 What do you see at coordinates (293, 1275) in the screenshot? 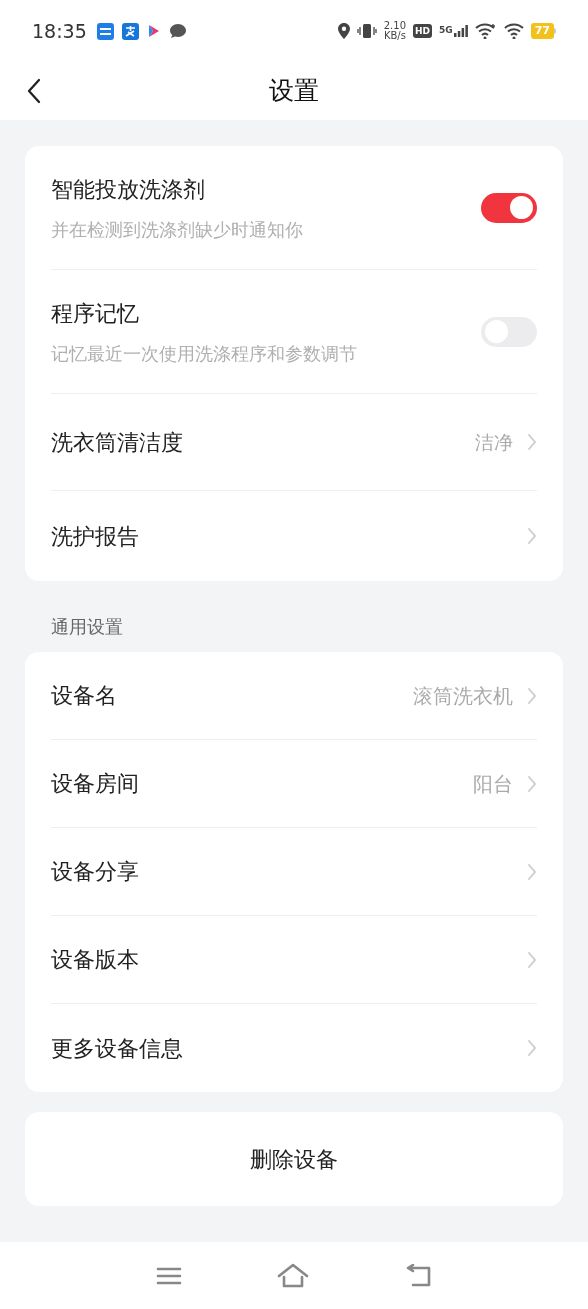
I see `home-icon` at bounding box center [293, 1275].